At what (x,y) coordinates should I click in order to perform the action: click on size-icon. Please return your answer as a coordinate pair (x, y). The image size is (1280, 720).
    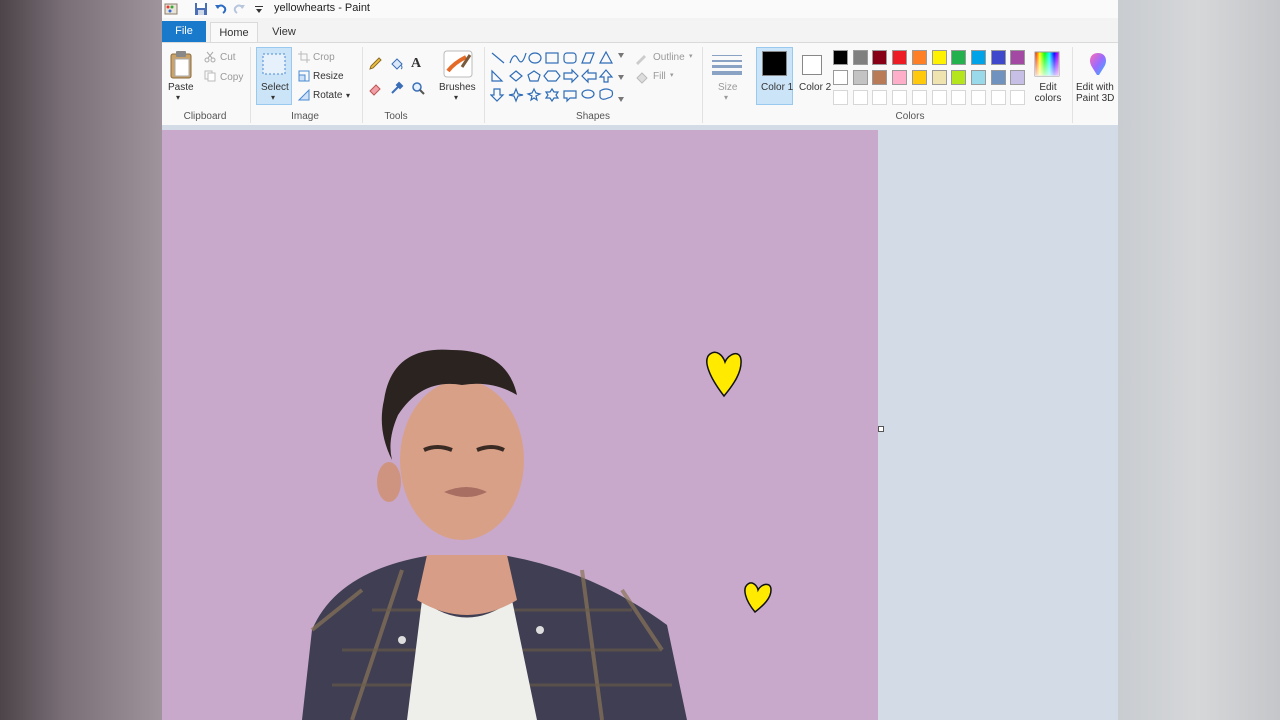
    Looking at the image, I should click on (727, 64).